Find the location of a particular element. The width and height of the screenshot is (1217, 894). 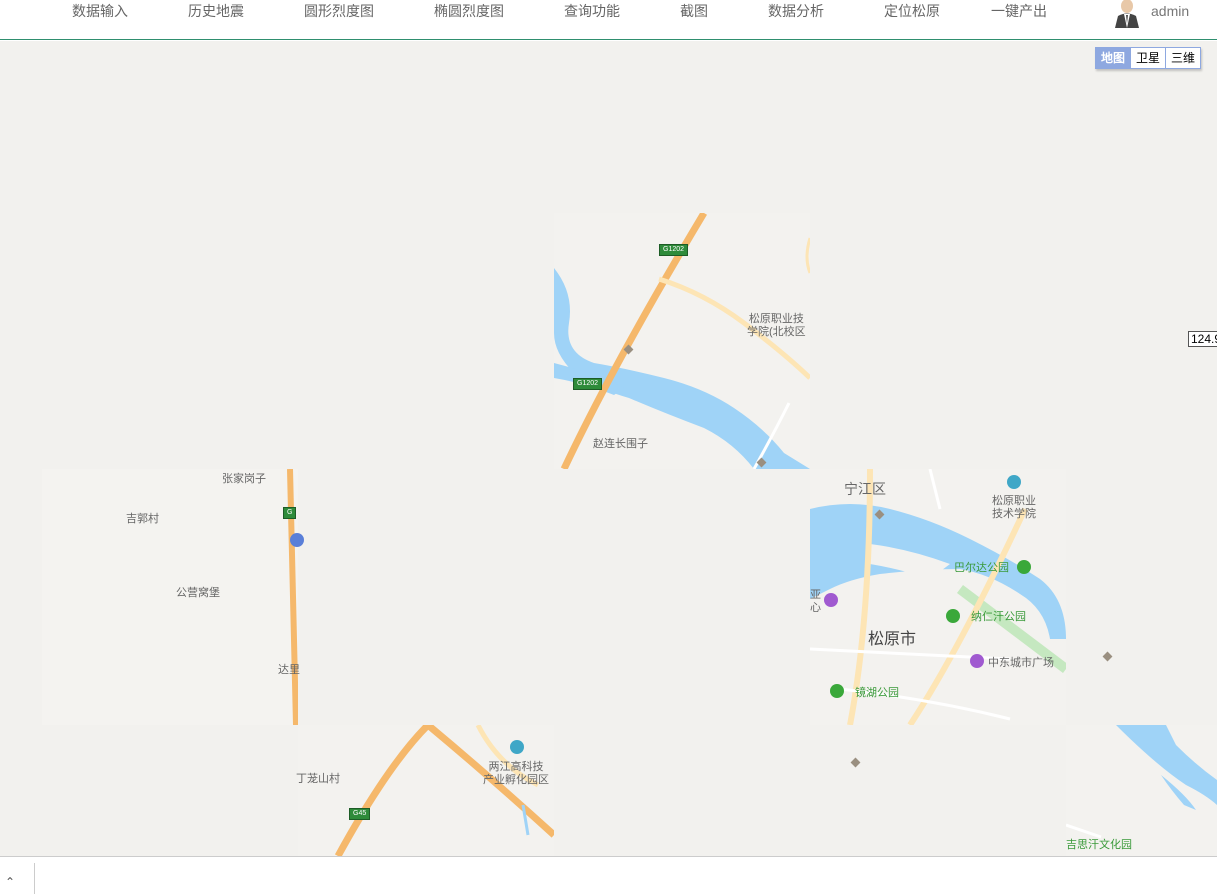

place-label-gongying: 公营窝堡 is located at coordinates (198, 593).